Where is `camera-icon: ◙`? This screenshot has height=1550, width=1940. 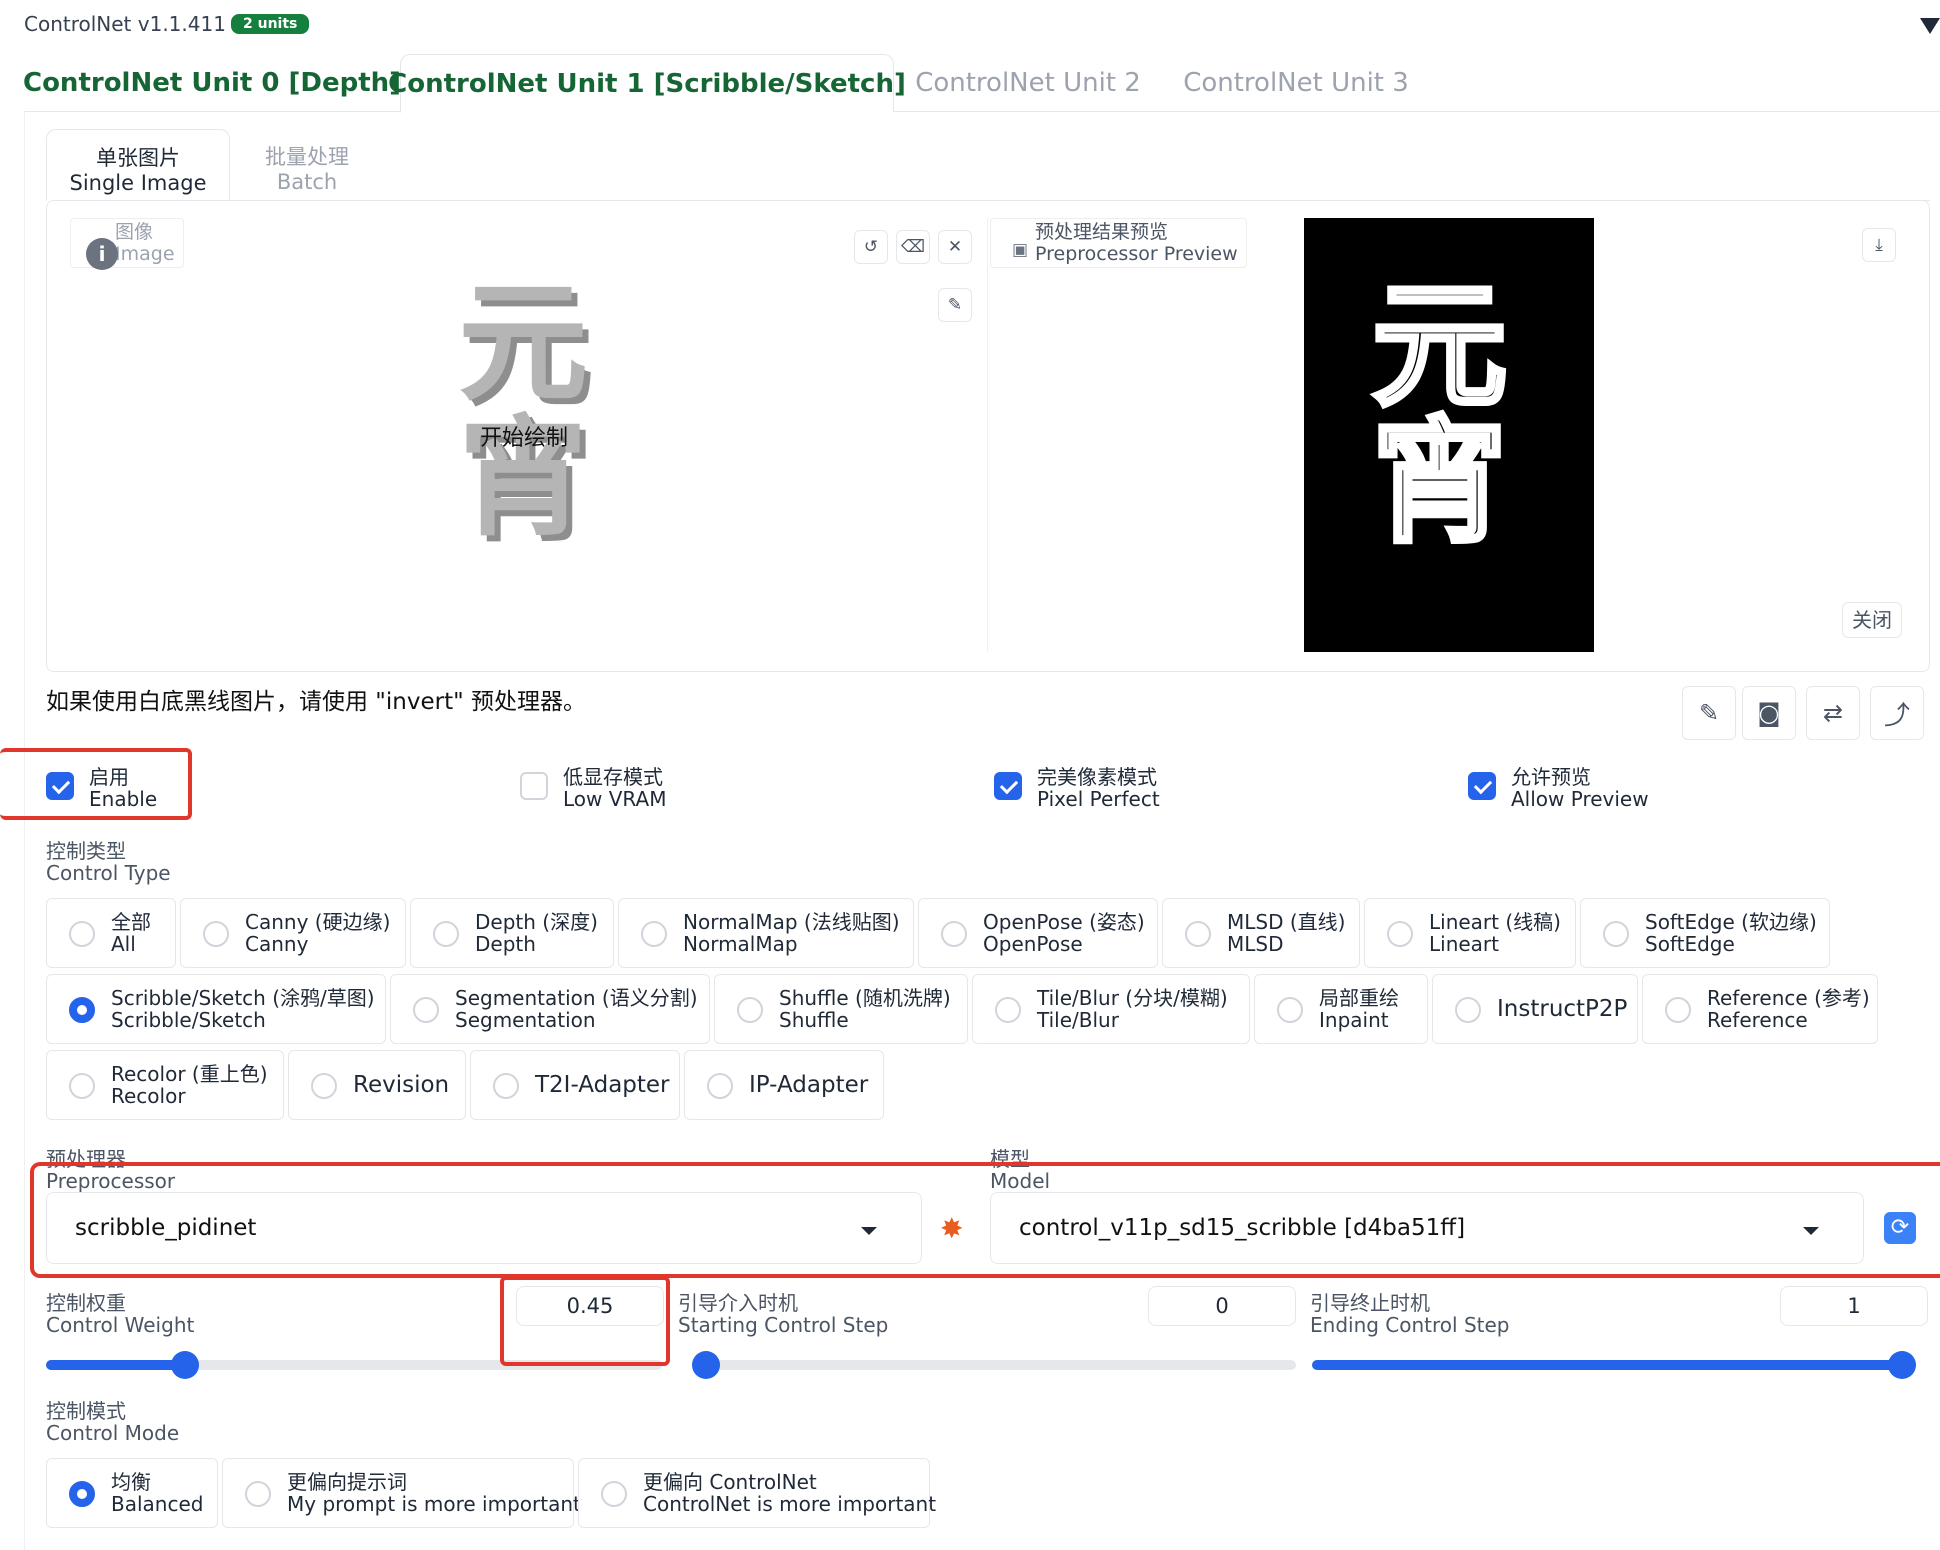 camera-icon: ◙ is located at coordinates (1769, 713).